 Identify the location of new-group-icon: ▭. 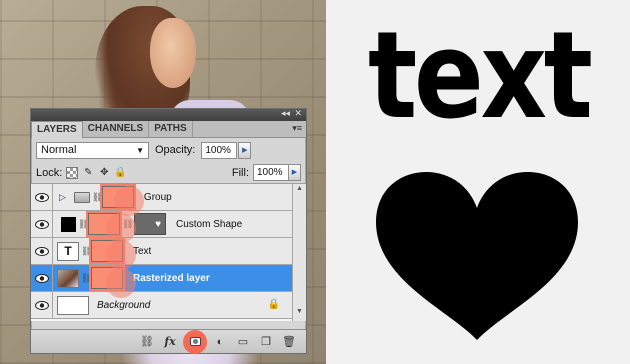
(243, 341).